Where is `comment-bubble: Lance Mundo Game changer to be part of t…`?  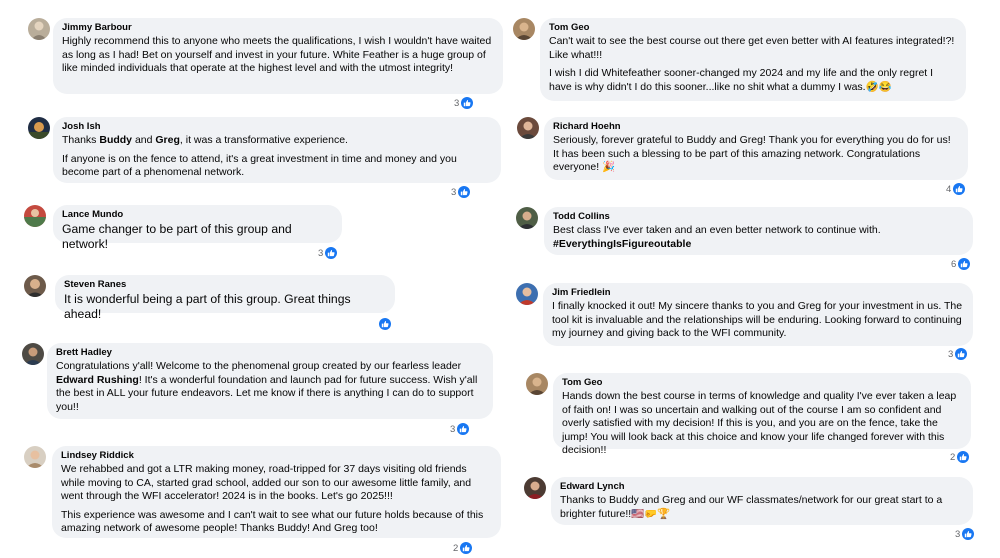
comment-bubble: Lance Mundo Game changer to be part of t… is located at coordinates (197, 228).